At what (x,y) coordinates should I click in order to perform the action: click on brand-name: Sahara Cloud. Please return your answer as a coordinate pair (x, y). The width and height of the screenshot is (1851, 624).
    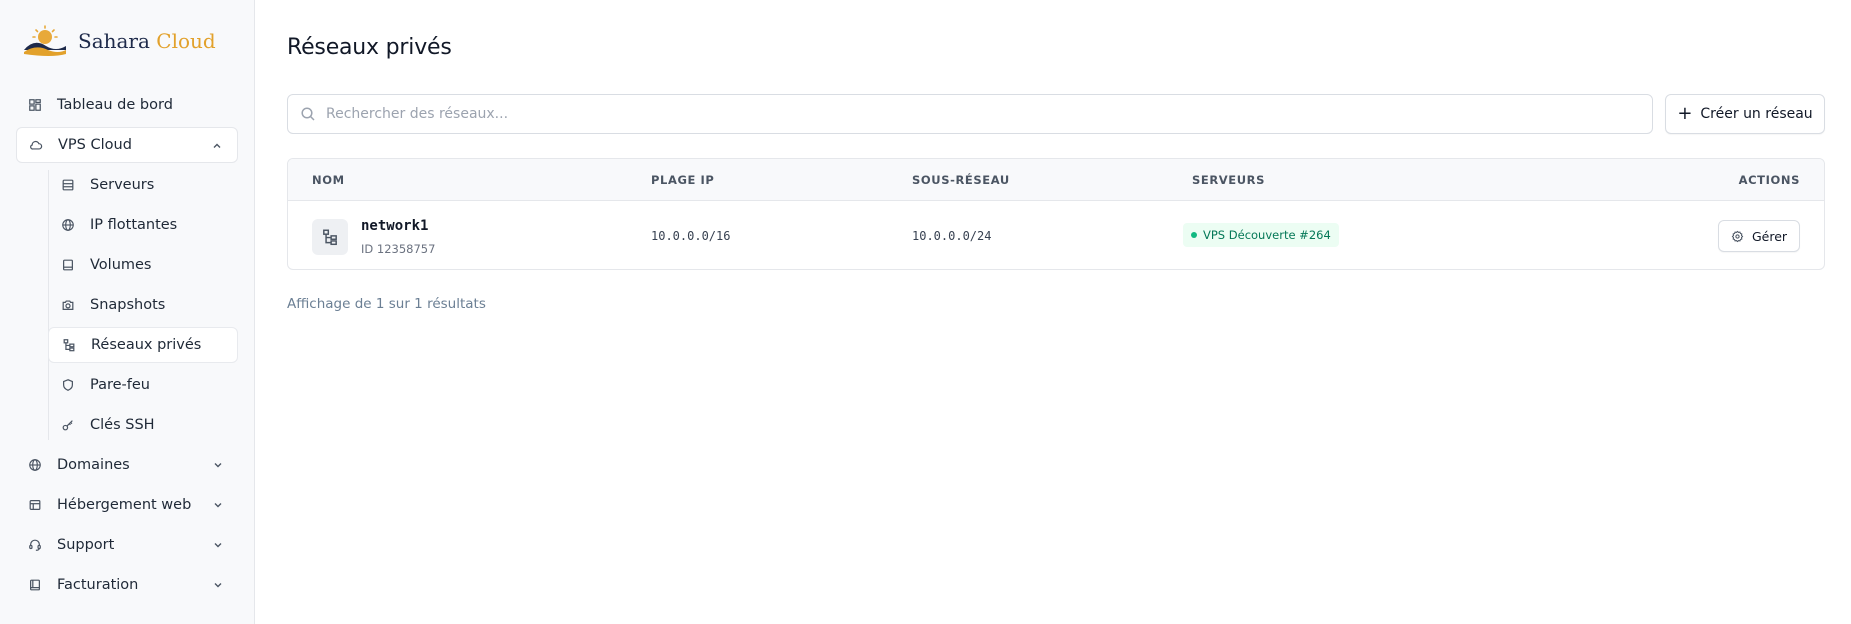
    Looking at the image, I should click on (147, 41).